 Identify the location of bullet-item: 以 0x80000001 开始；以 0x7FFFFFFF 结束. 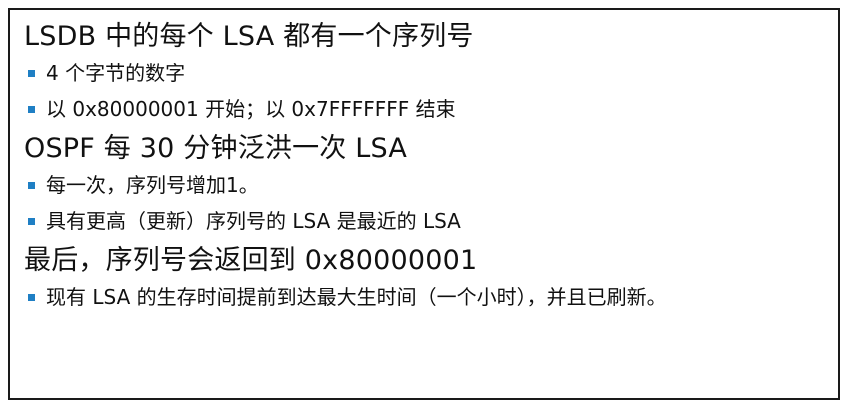
(424, 109).